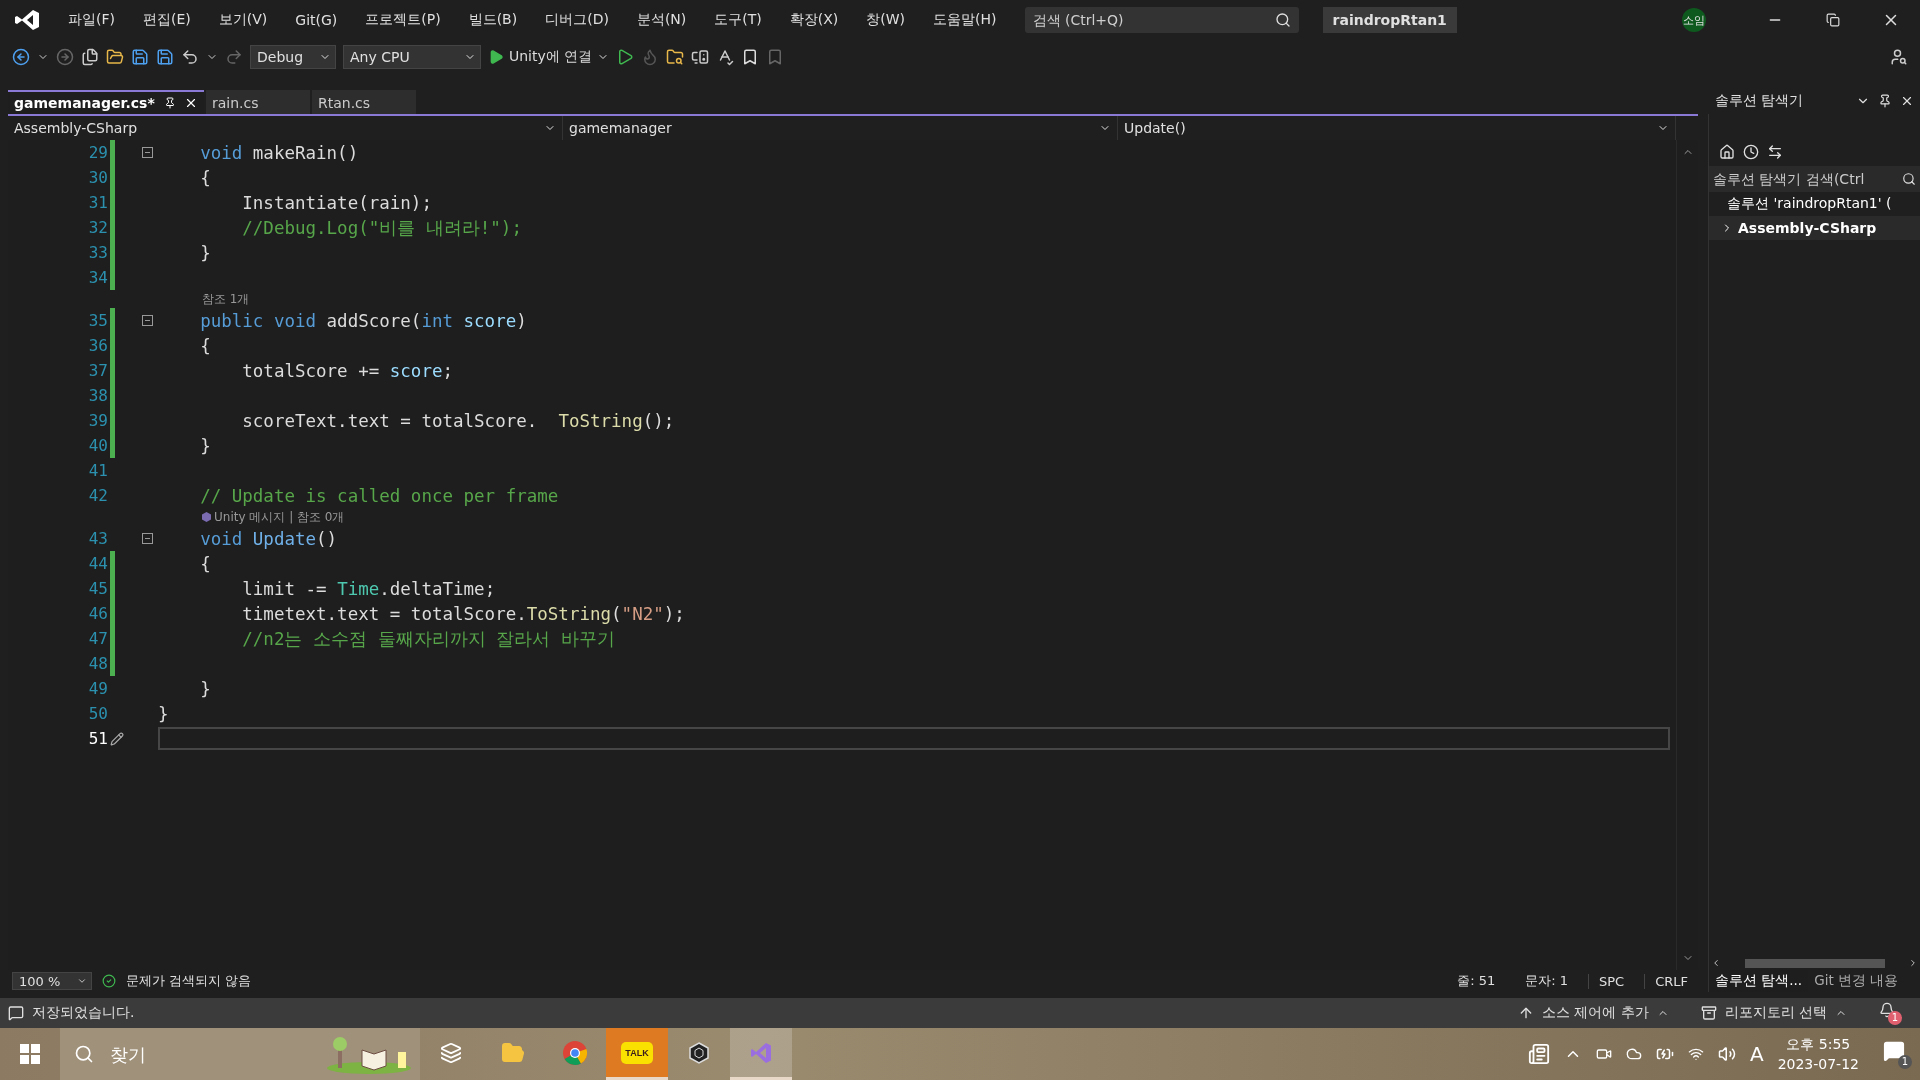 The image size is (1920, 1080). I want to click on history-icon, so click(1751, 152).